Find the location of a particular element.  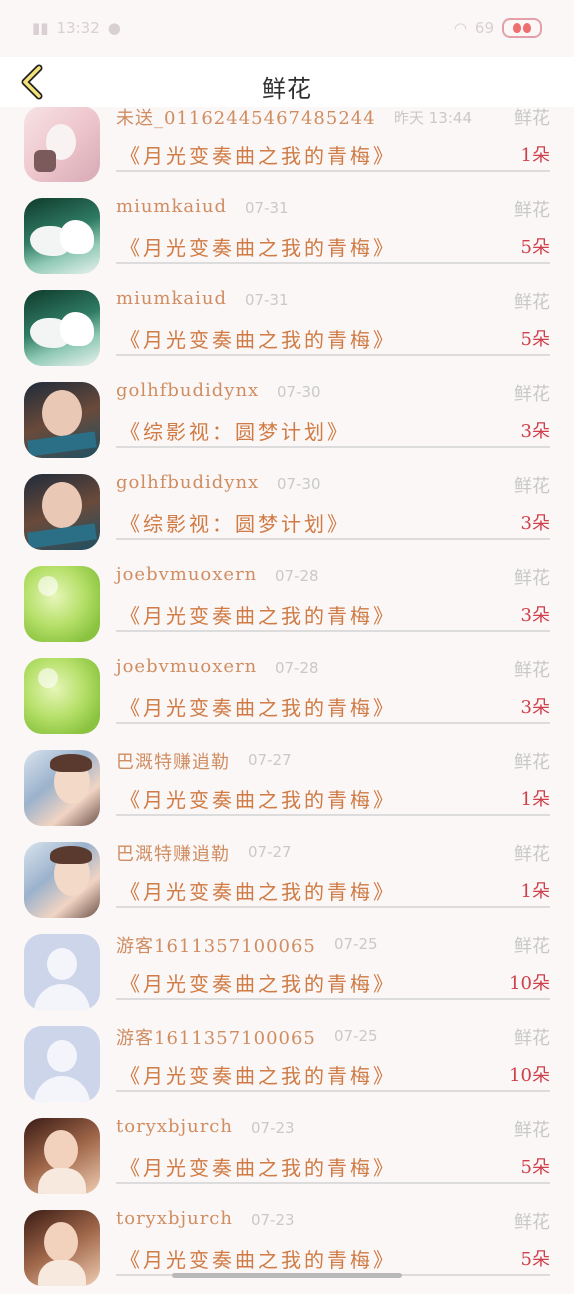

battery-icon is located at coordinates (522, 28).